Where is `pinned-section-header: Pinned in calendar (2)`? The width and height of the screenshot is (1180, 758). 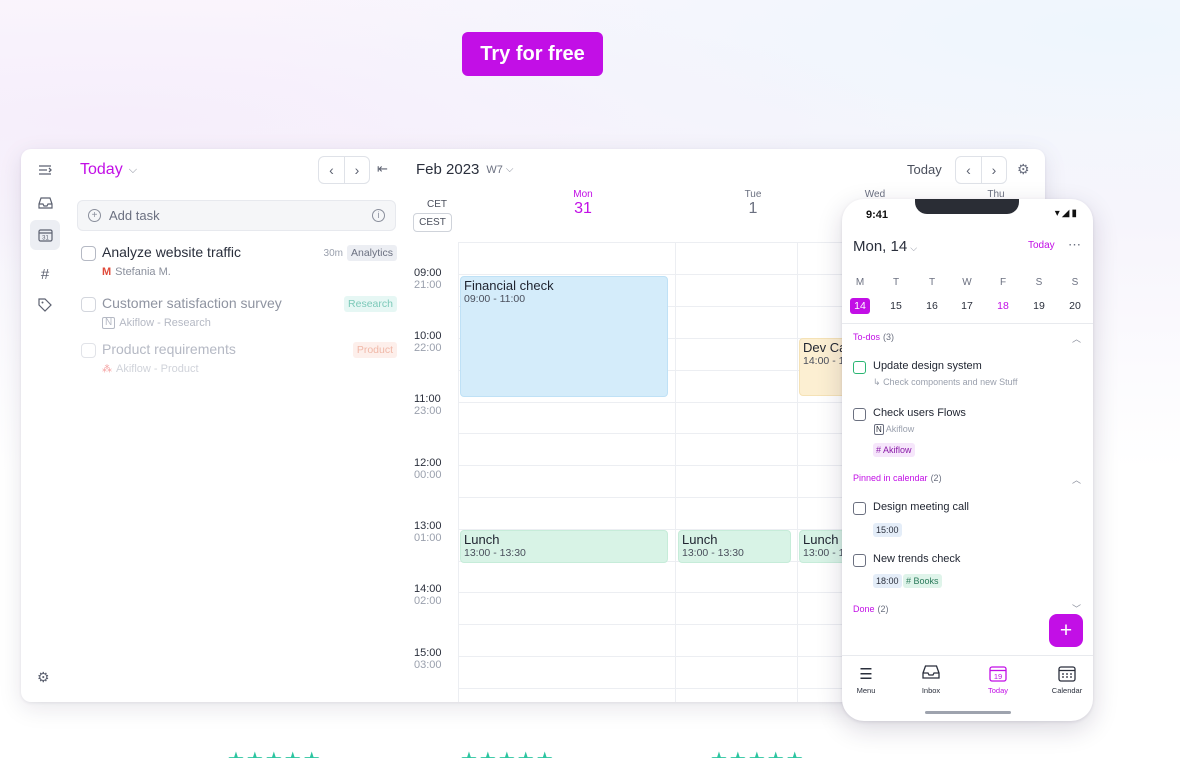
pinned-section-header: Pinned in calendar (2) is located at coordinates (897, 478).